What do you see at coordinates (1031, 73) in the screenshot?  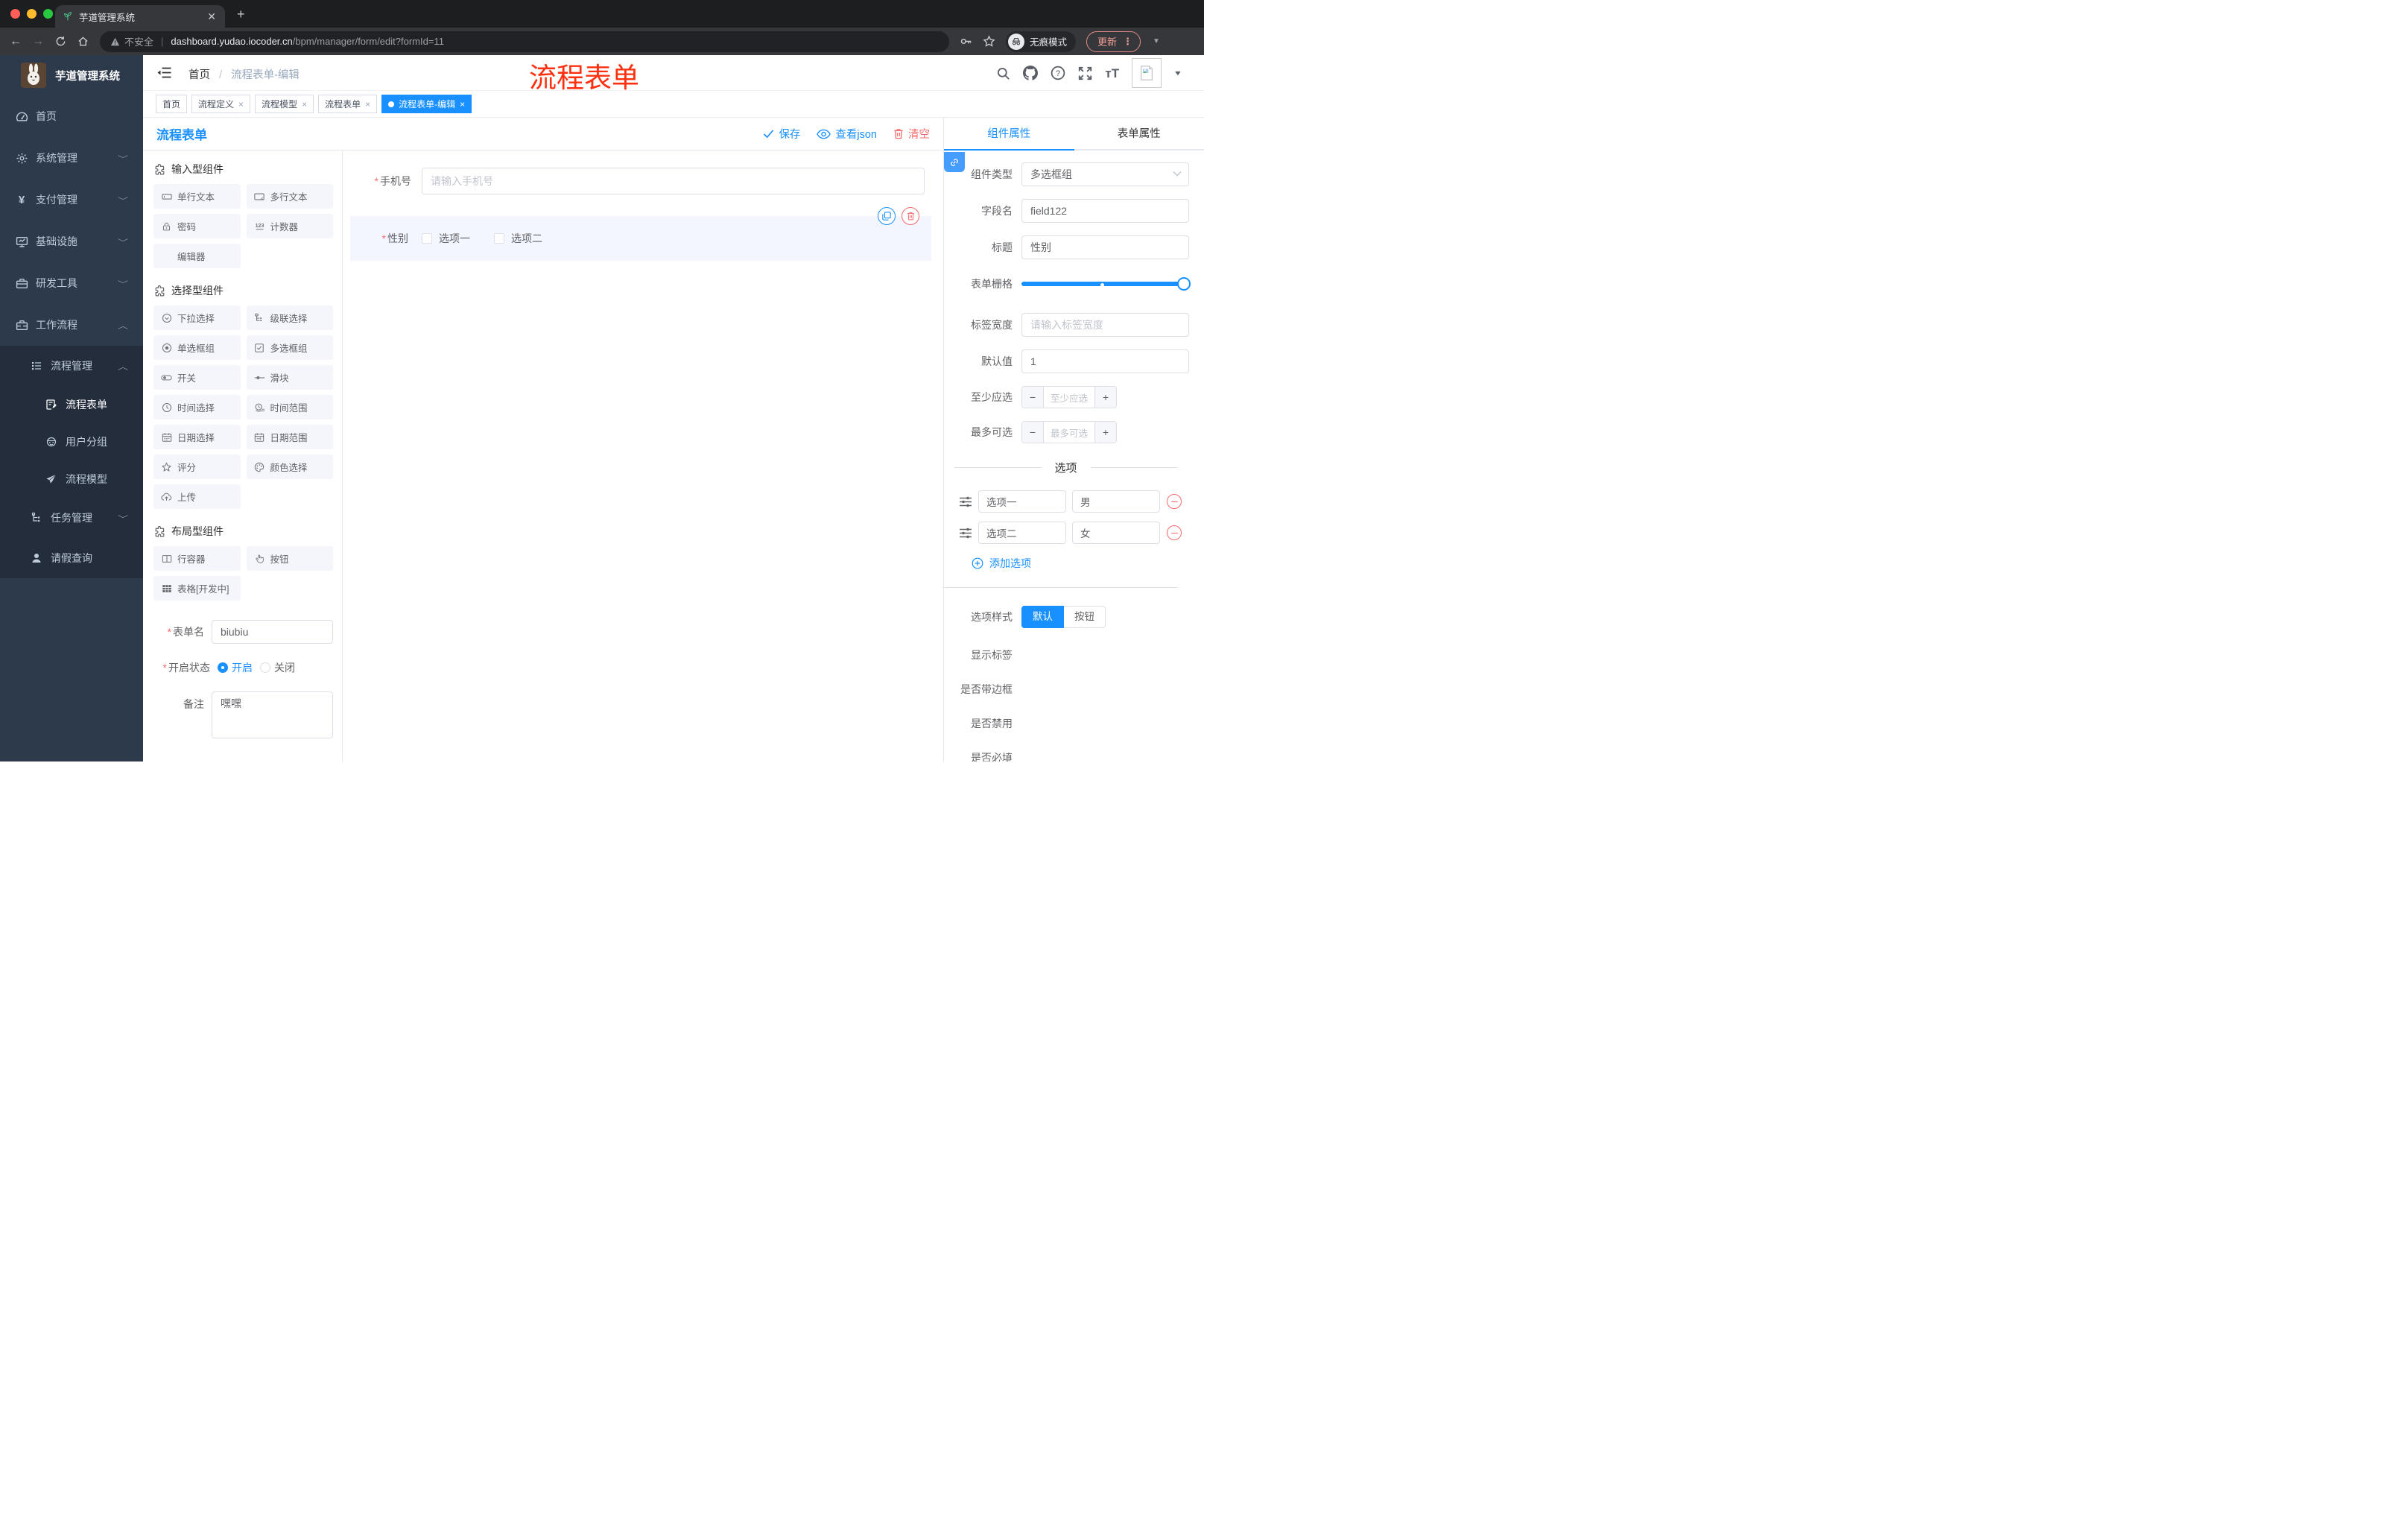 I see `github-icon` at bounding box center [1031, 73].